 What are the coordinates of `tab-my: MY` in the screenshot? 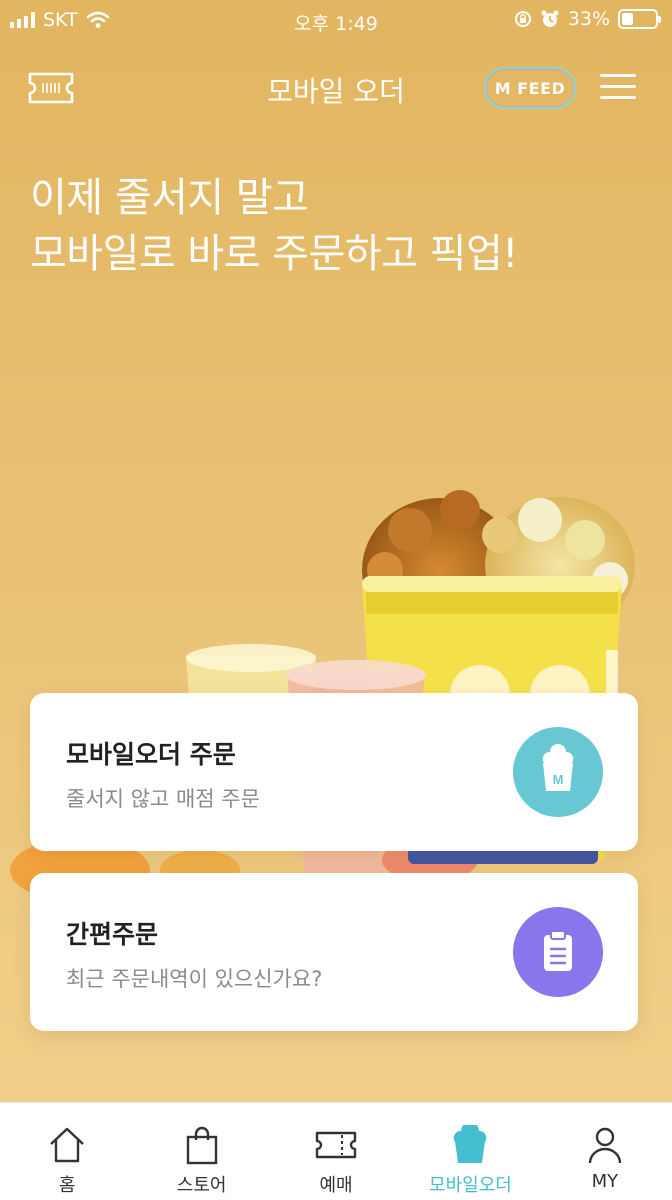 It's located at (605, 1151).